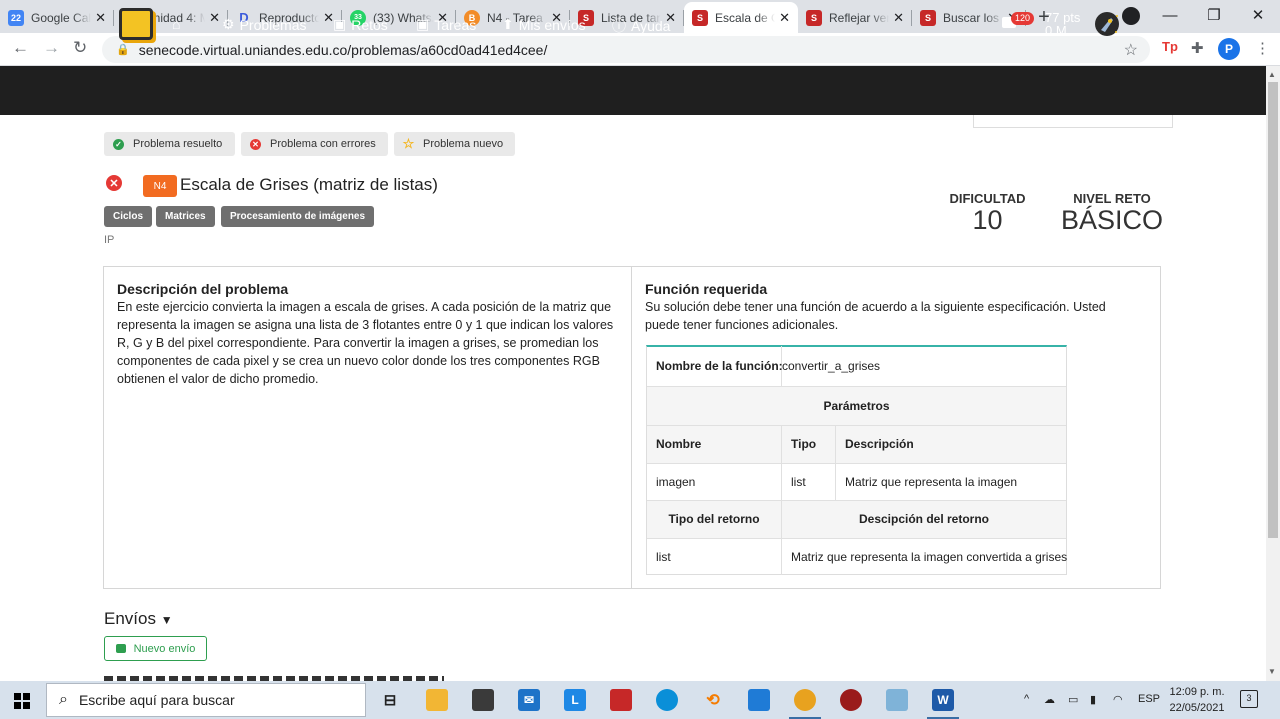 This screenshot has height=719, width=1280. Describe the element at coordinates (641, 26) in the screenshot. I see `nav-ayuda: ⓘ Ayuda` at that location.